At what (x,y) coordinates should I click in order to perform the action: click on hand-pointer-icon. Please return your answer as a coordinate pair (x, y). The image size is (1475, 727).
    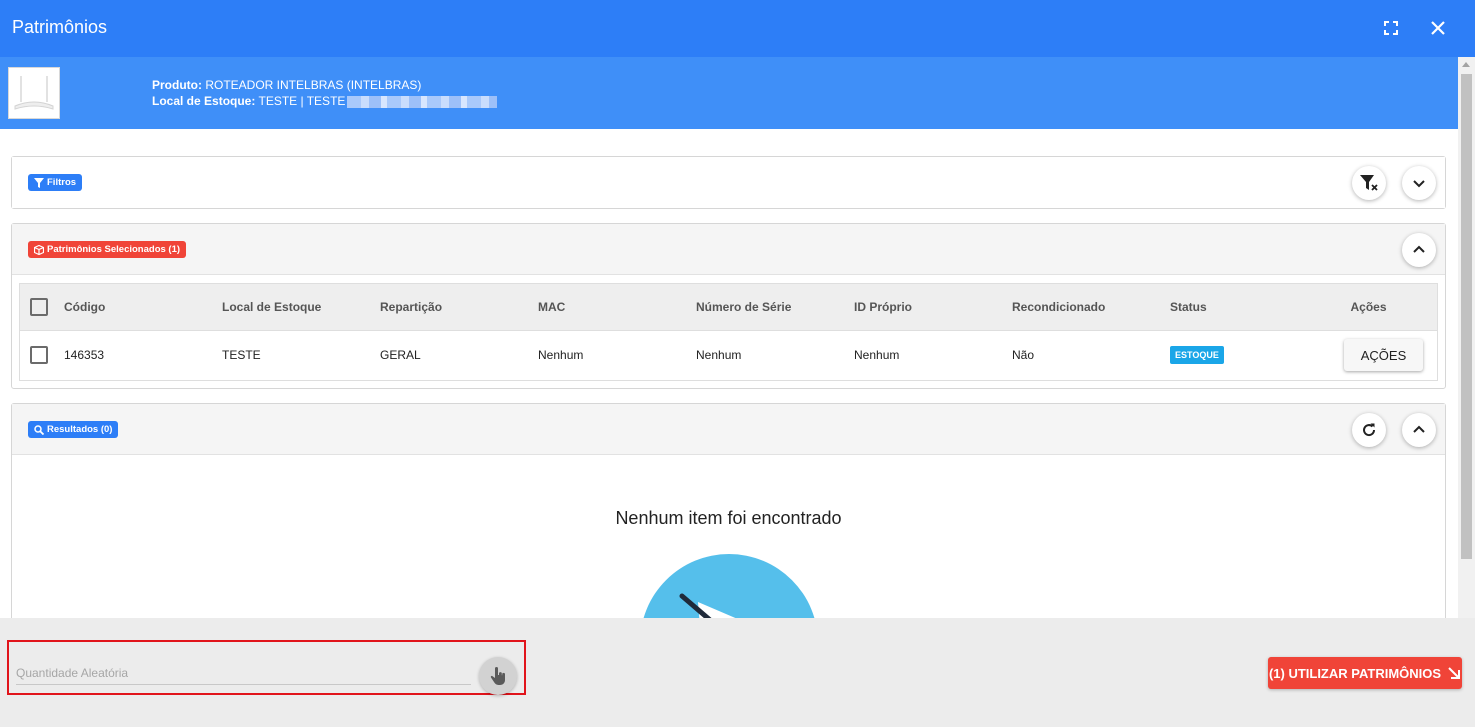
    Looking at the image, I should click on (497, 676).